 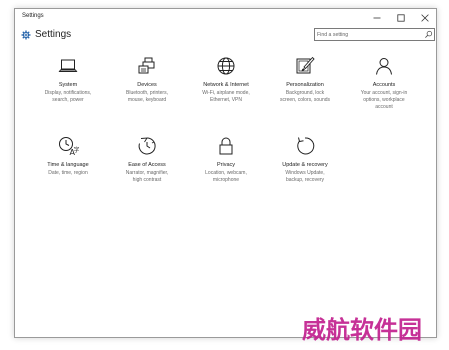 I want to click on tile-title: Ease of Access, so click(x=147, y=165).